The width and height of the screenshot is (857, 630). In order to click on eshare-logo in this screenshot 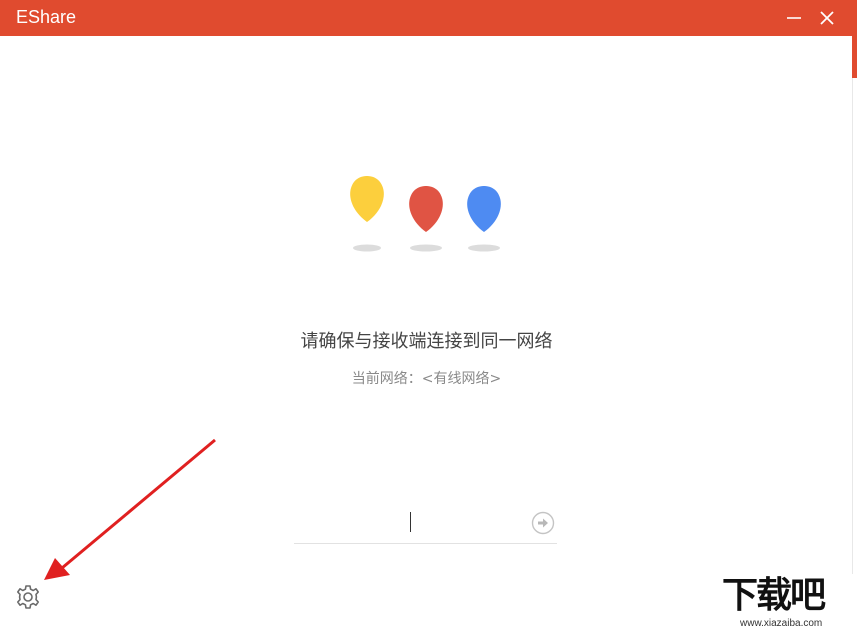, I will do `click(425, 214)`.